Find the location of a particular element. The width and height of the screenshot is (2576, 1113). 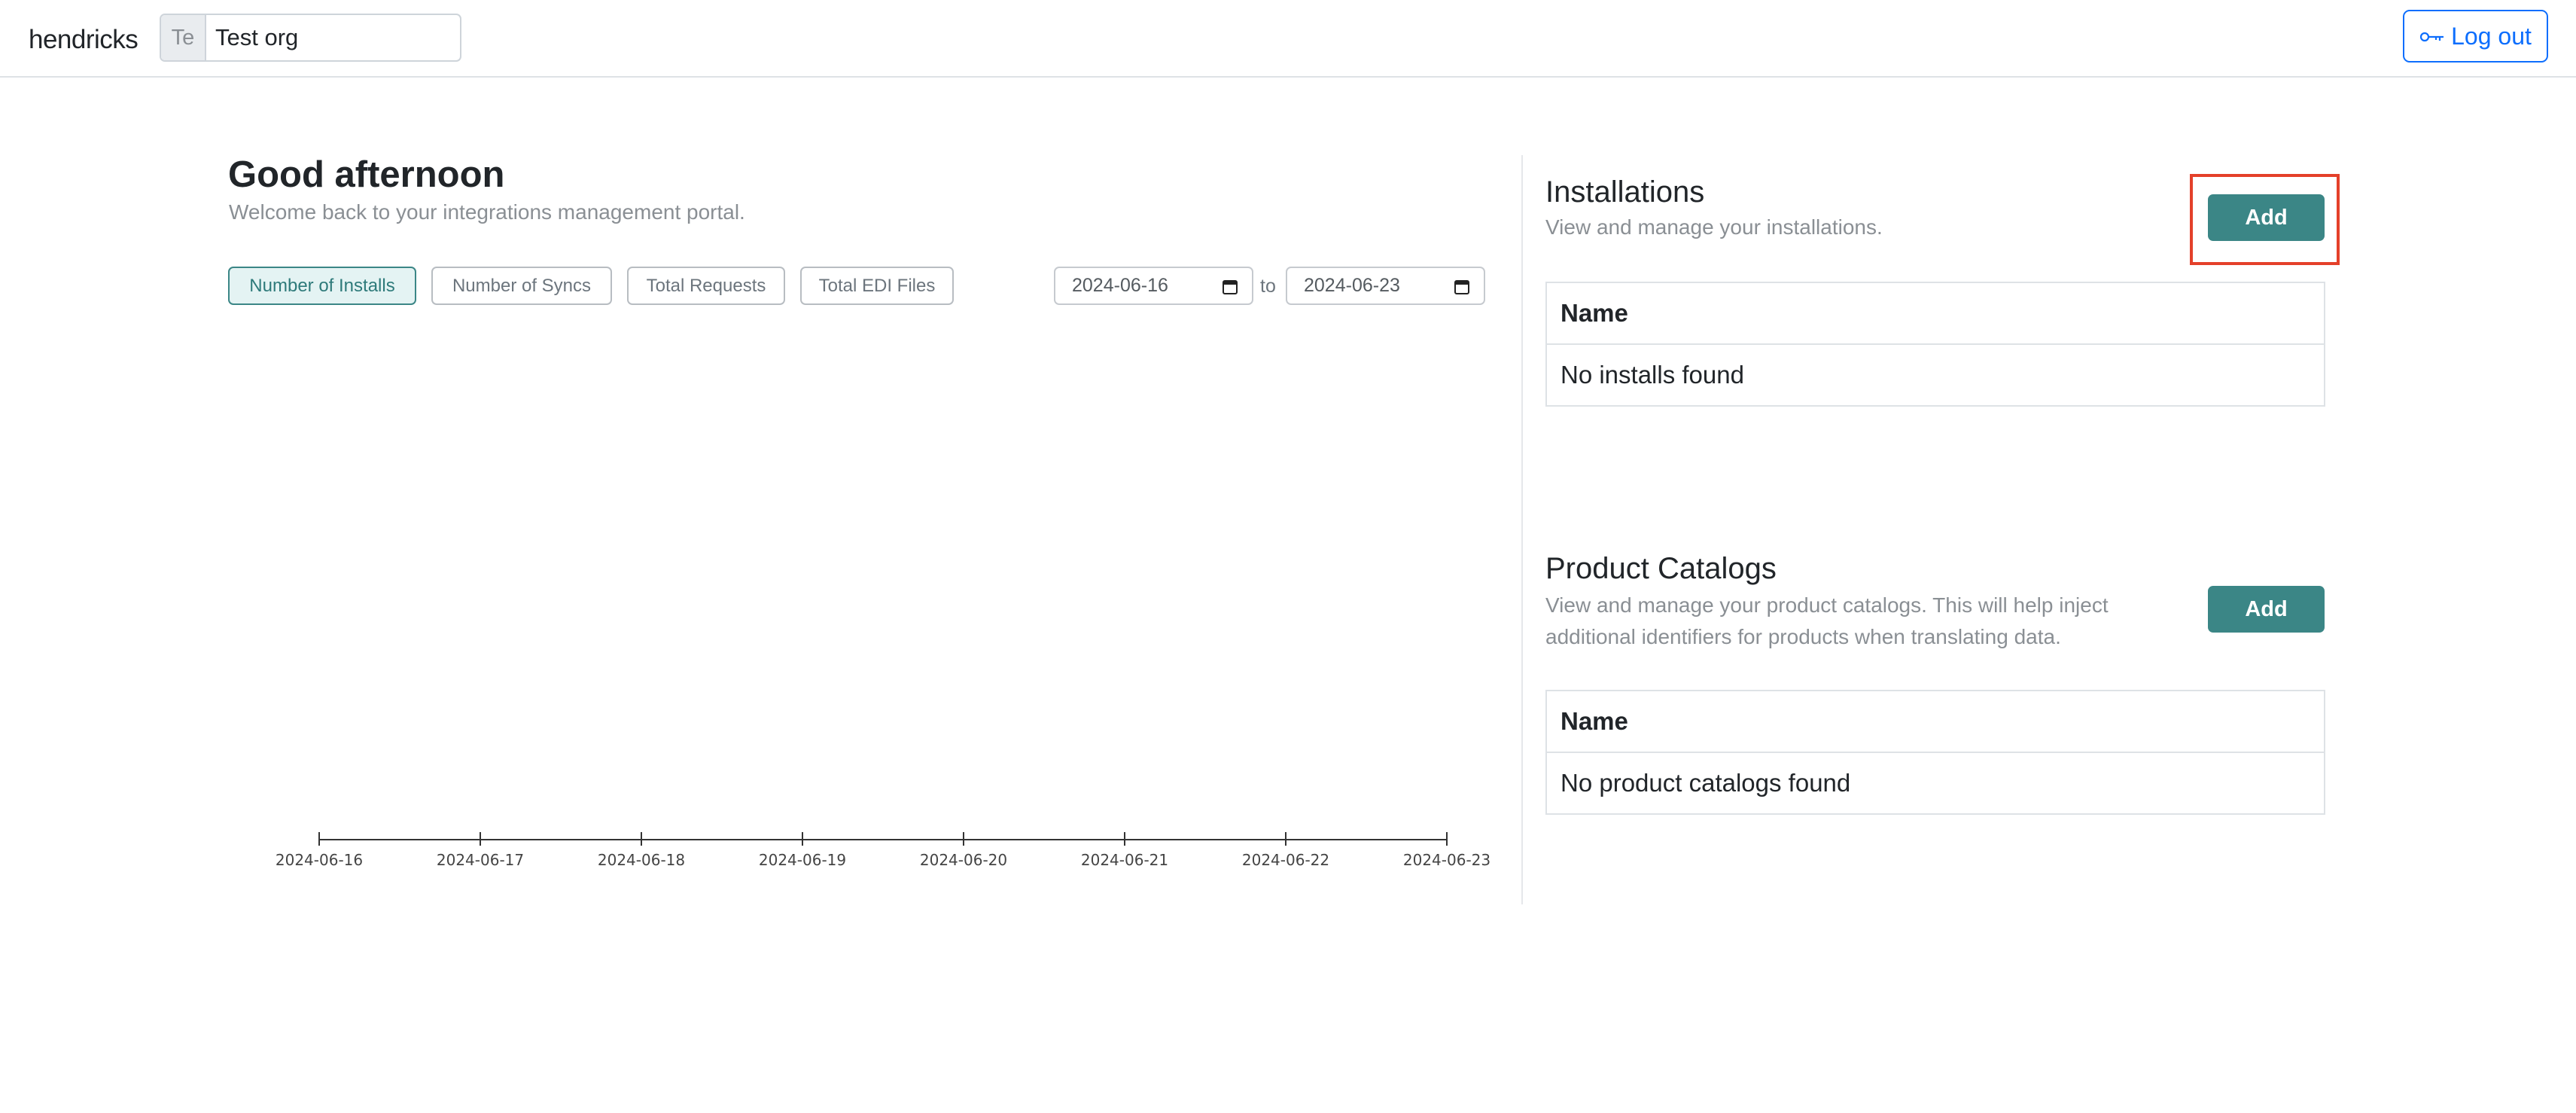

org-selector: Te Test org is located at coordinates (311, 38).